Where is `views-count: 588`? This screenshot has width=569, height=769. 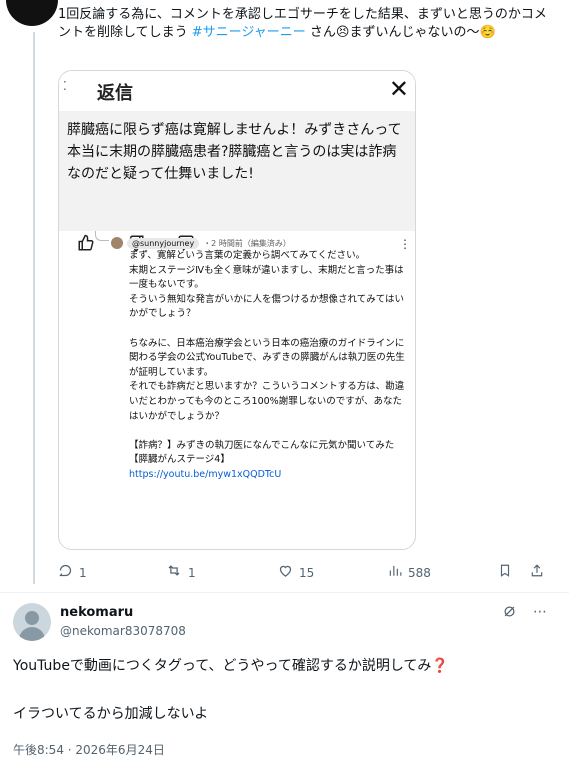
views-count: 588 is located at coordinates (419, 572).